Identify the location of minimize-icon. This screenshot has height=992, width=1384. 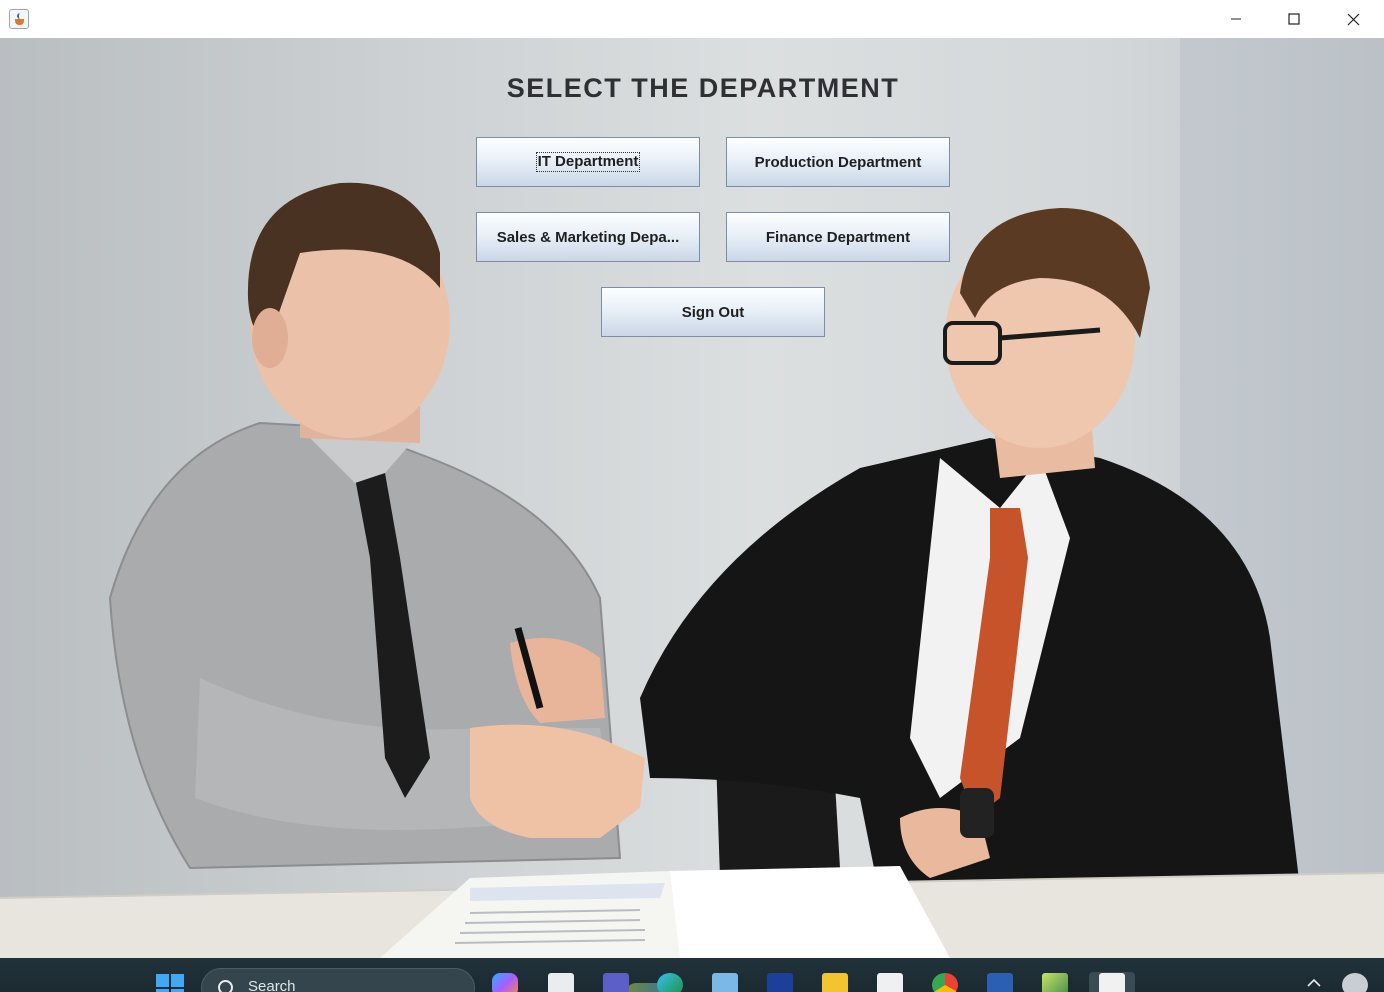
(1236, 19).